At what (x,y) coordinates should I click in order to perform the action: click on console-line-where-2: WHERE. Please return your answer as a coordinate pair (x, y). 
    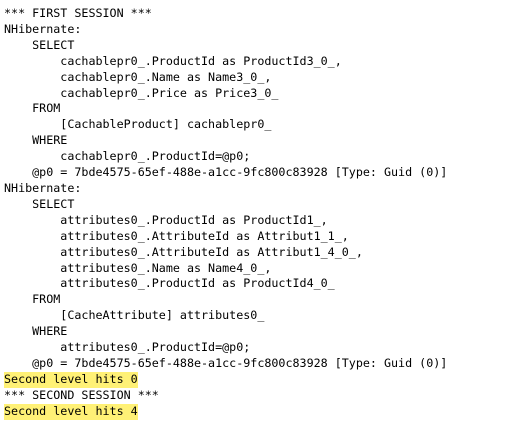
    Looking at the image, I should click on (36, 331).